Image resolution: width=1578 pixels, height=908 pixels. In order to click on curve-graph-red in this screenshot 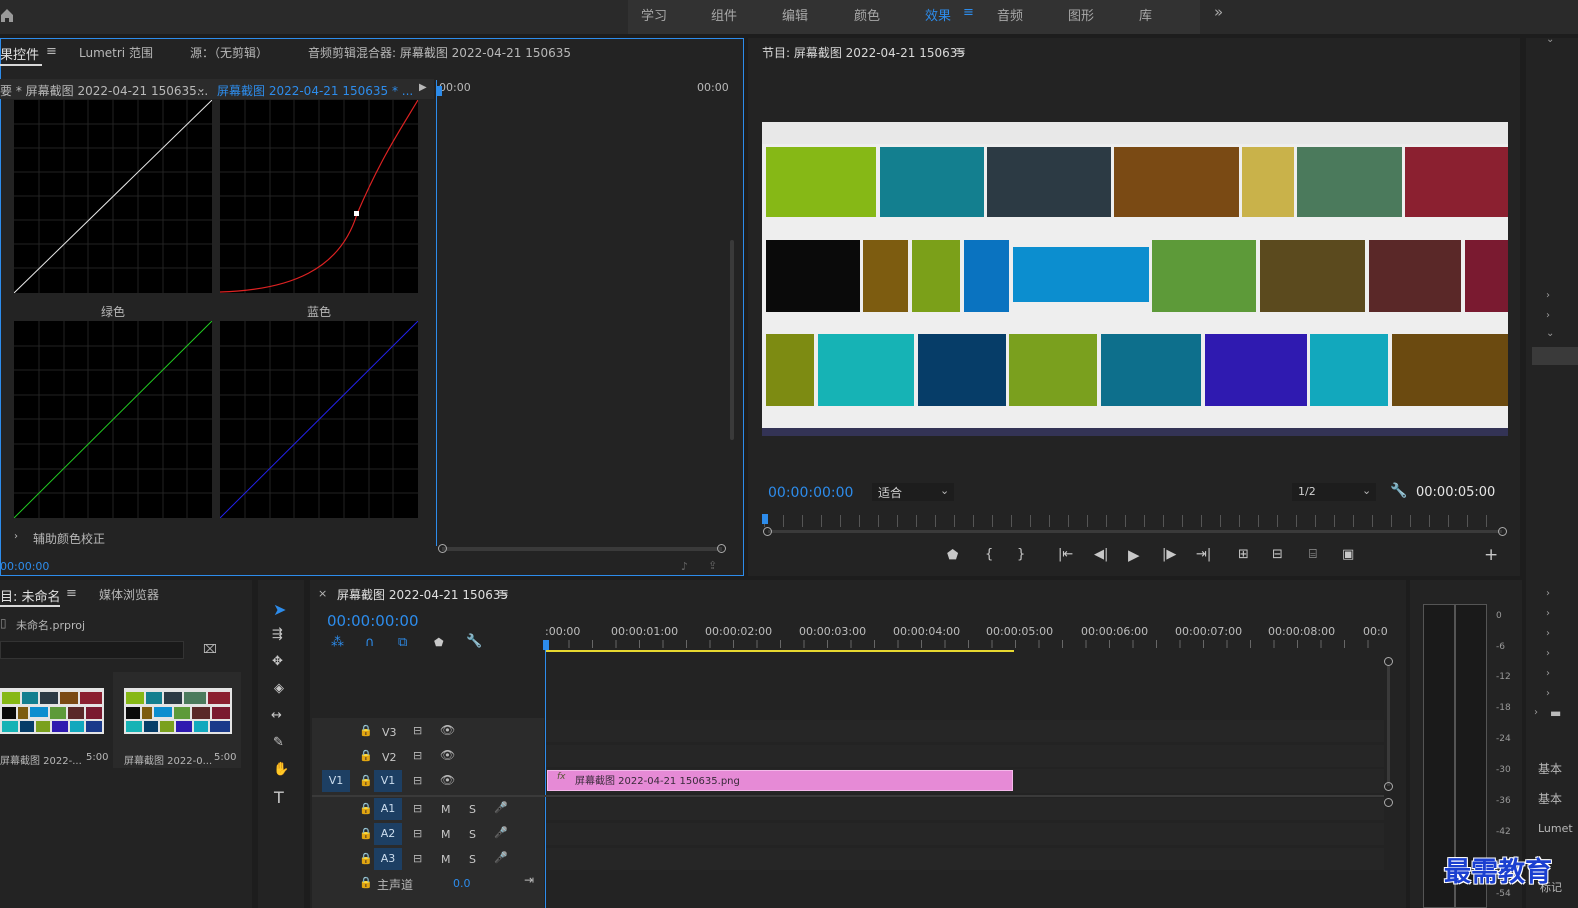, I will do `click(319, 196)`.